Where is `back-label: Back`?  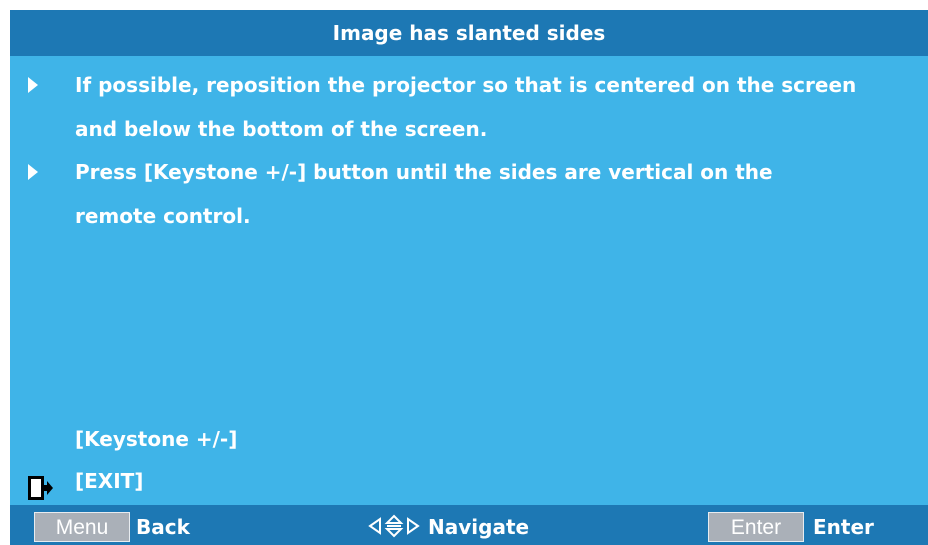 back-label: Back is located at coordinates (163, 527).